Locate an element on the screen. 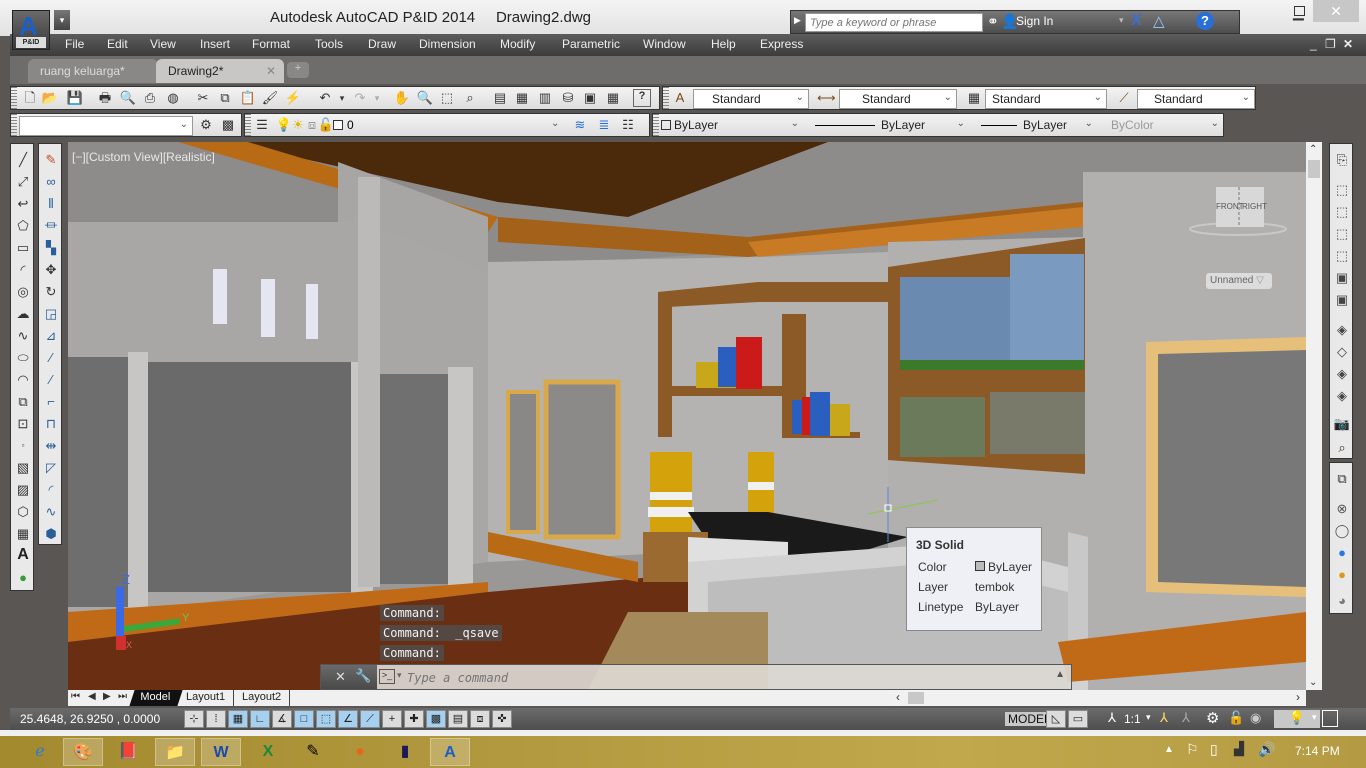 Image resolution: width=1366 pixels, height=768 pixels. quick-properties-toggle: ▤ is located at coordinates (458, 719).